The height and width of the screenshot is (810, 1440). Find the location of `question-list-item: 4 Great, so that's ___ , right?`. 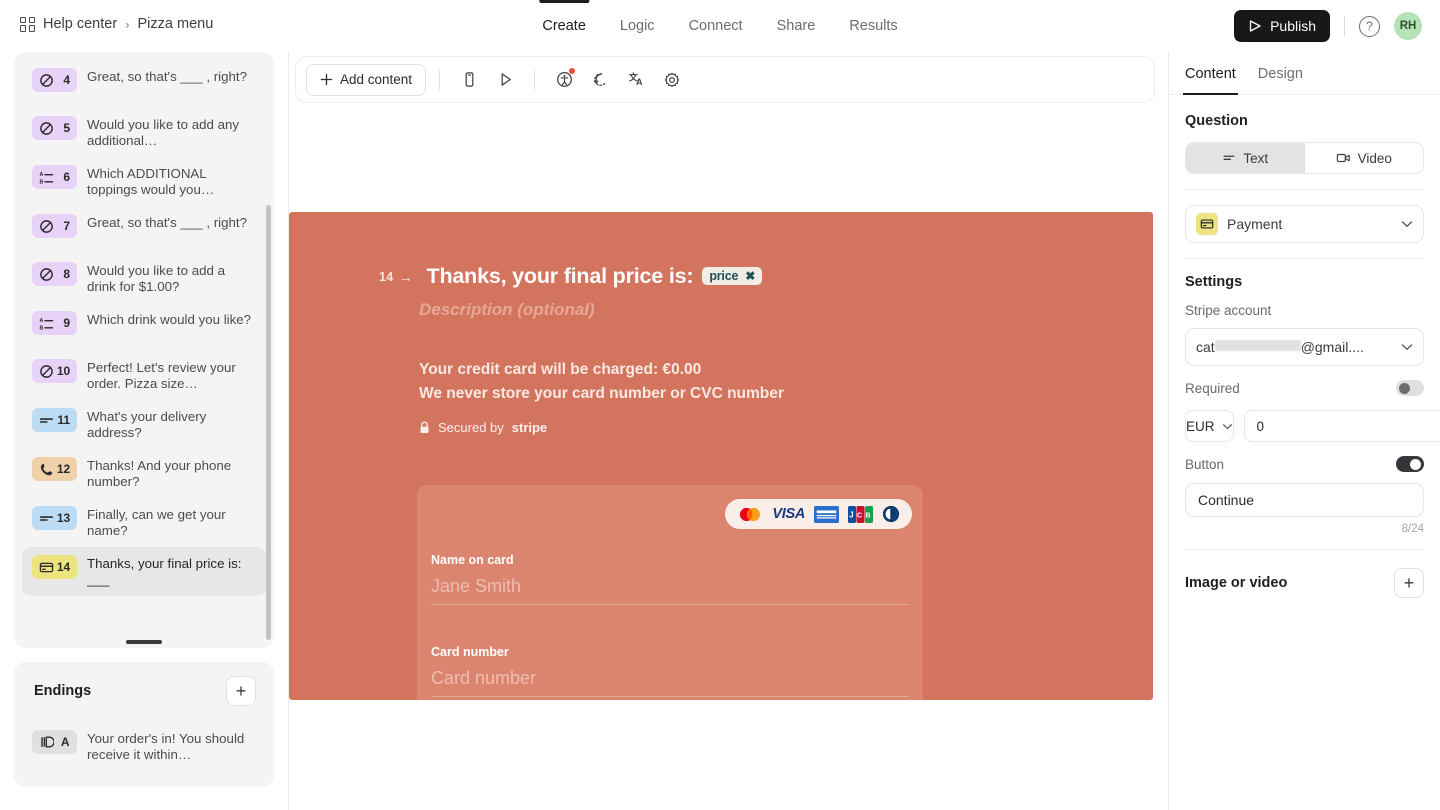

question-list-item: 4 Great, so that's ___ , right? is located at coordinates (144, 84).